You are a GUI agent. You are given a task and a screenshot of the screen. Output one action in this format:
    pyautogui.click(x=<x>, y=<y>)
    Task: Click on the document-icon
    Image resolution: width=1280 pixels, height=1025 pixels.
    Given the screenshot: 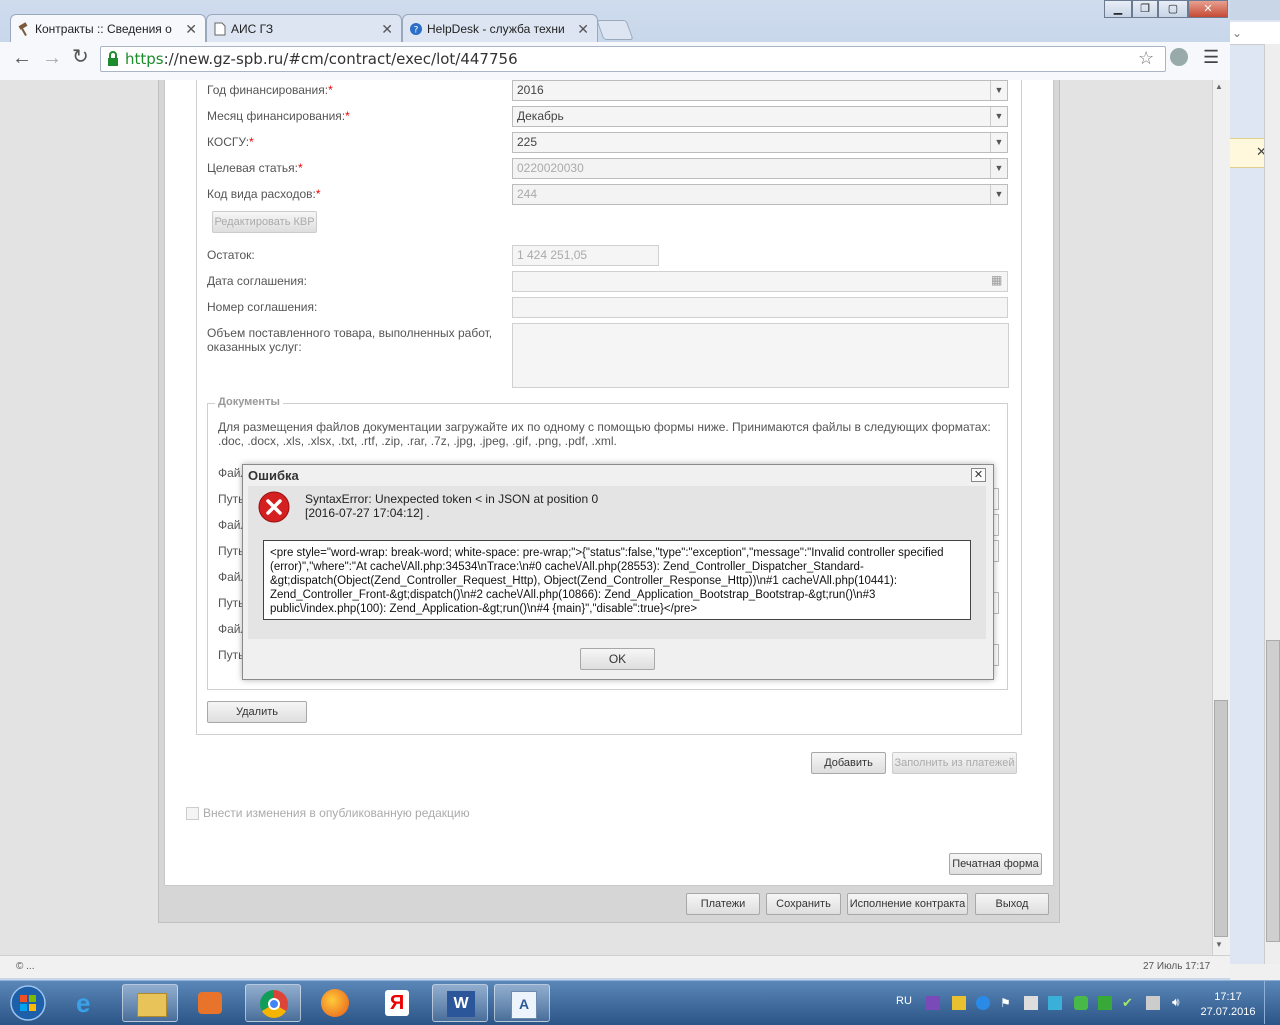 What is the action you would take?
    pyautogui.click(x=220, y=29)
    